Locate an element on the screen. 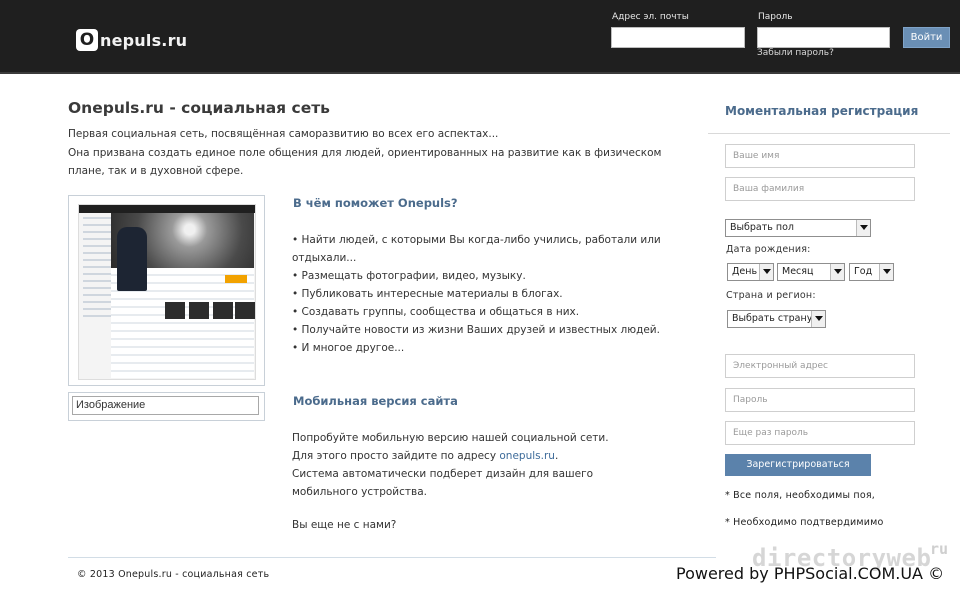 The width and height of the screenshot is (960, 592). join-text: Вы еще не с нами? is located at coordinates (344, 525).